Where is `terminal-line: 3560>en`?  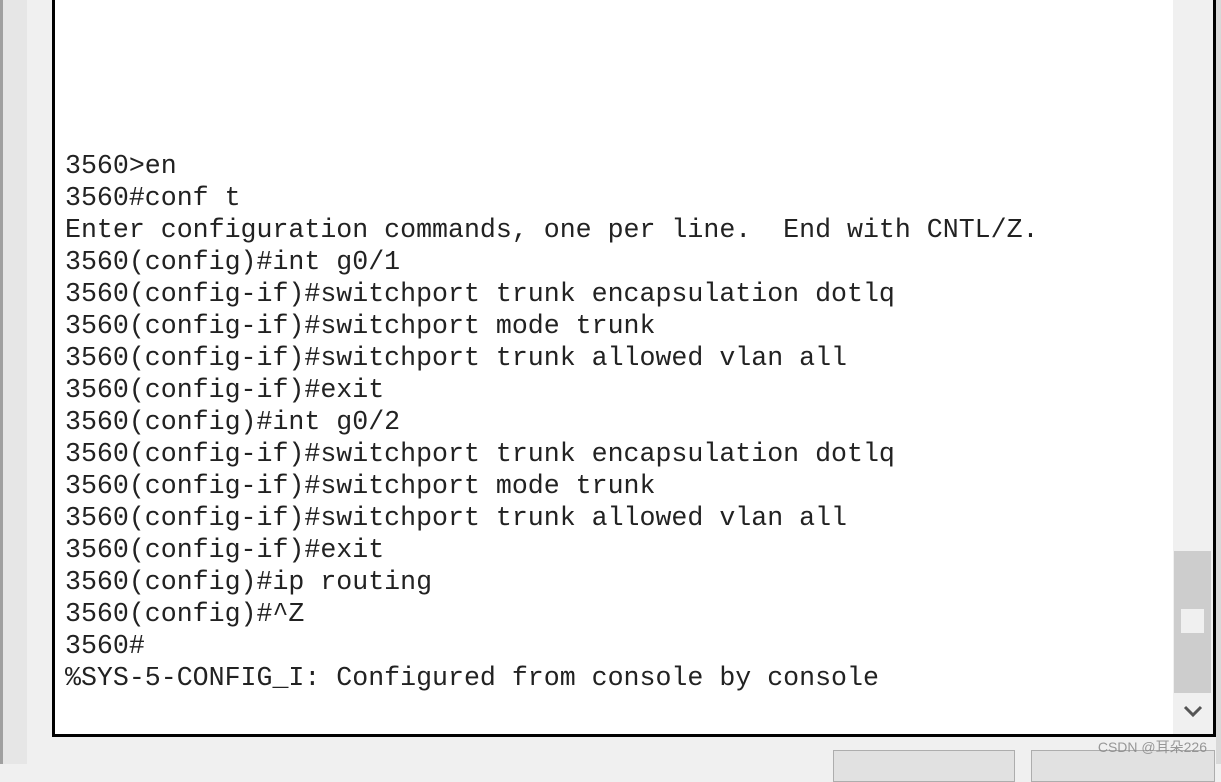
terminal-line: 3560>en is located at coordinates (121, 166).